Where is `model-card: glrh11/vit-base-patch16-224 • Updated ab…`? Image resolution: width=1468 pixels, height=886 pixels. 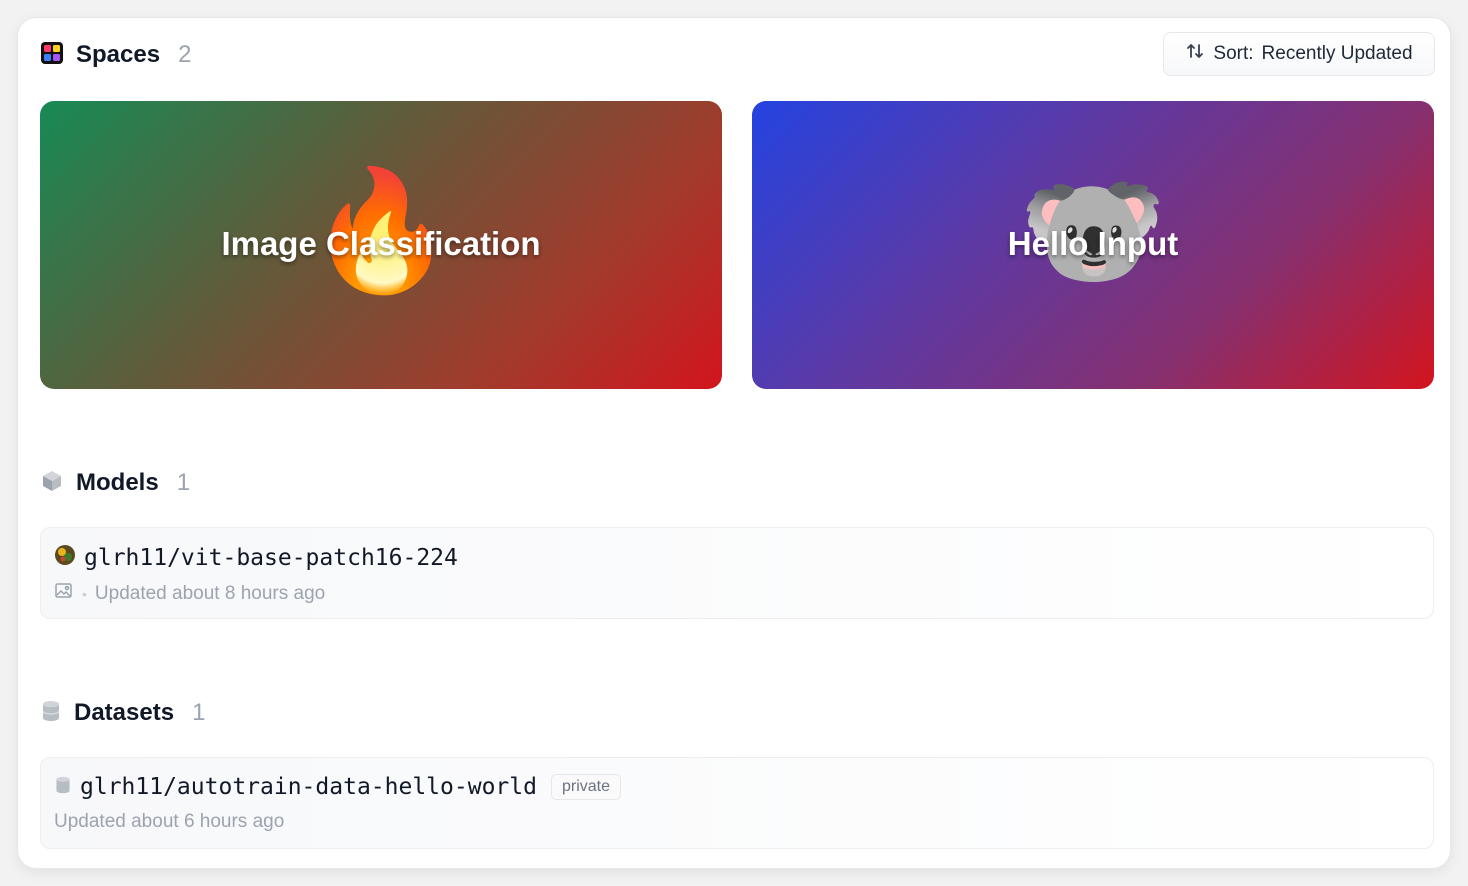
model-card: glrh11/vit-base-patch16-224 • Updated ab… is located at coordinates (737, 573).